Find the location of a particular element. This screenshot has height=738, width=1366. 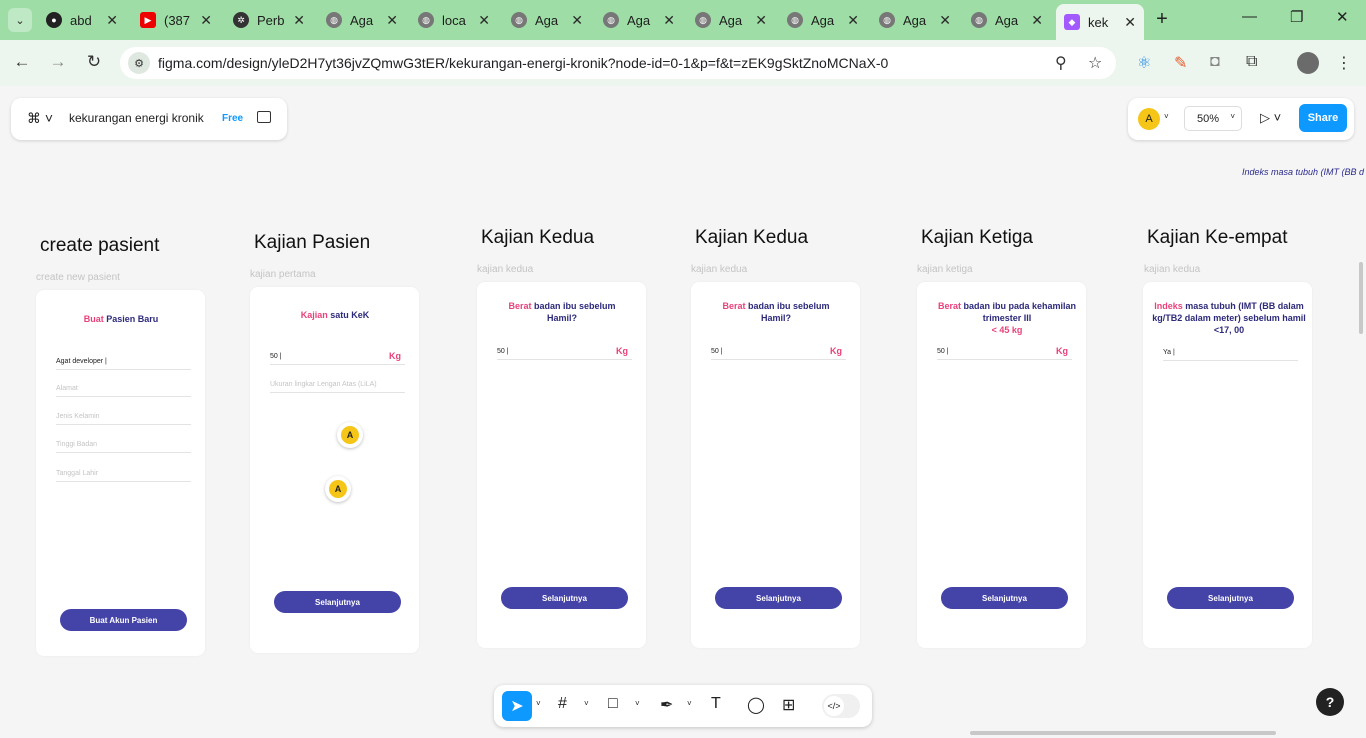

file-name: kekurangan energi kronik is located at coordinates (136, 118).